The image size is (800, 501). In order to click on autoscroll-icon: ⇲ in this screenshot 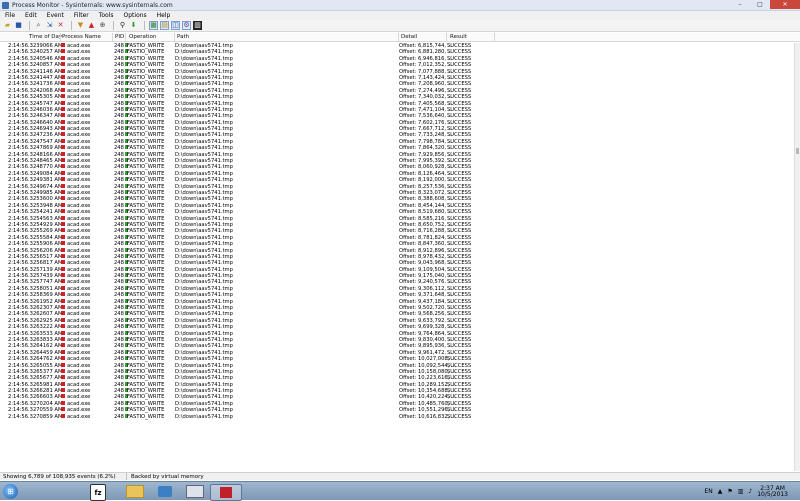, I will do `click(49, 25)`.